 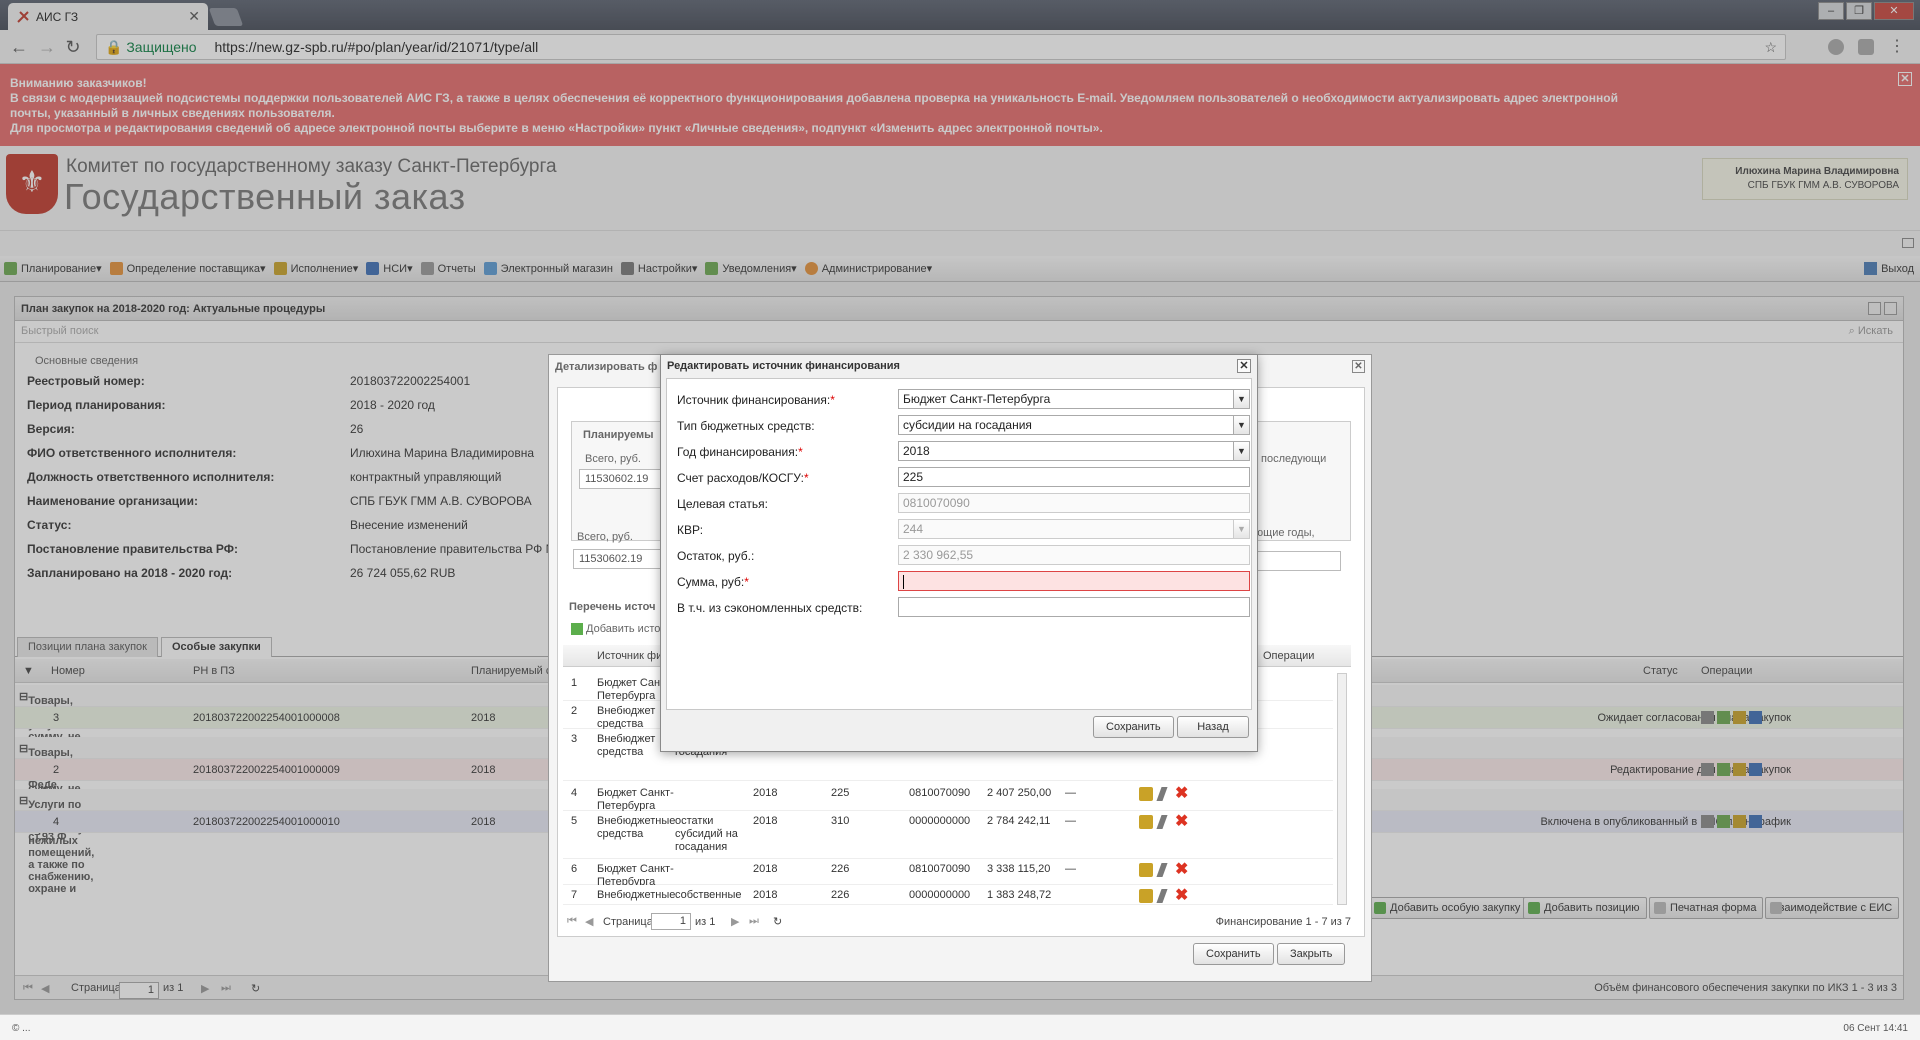 What do you see at coordinates (1074, 529) in the screenshot?
I see `kvr-select: 244 ▼` at bounding box center [1074, 529].